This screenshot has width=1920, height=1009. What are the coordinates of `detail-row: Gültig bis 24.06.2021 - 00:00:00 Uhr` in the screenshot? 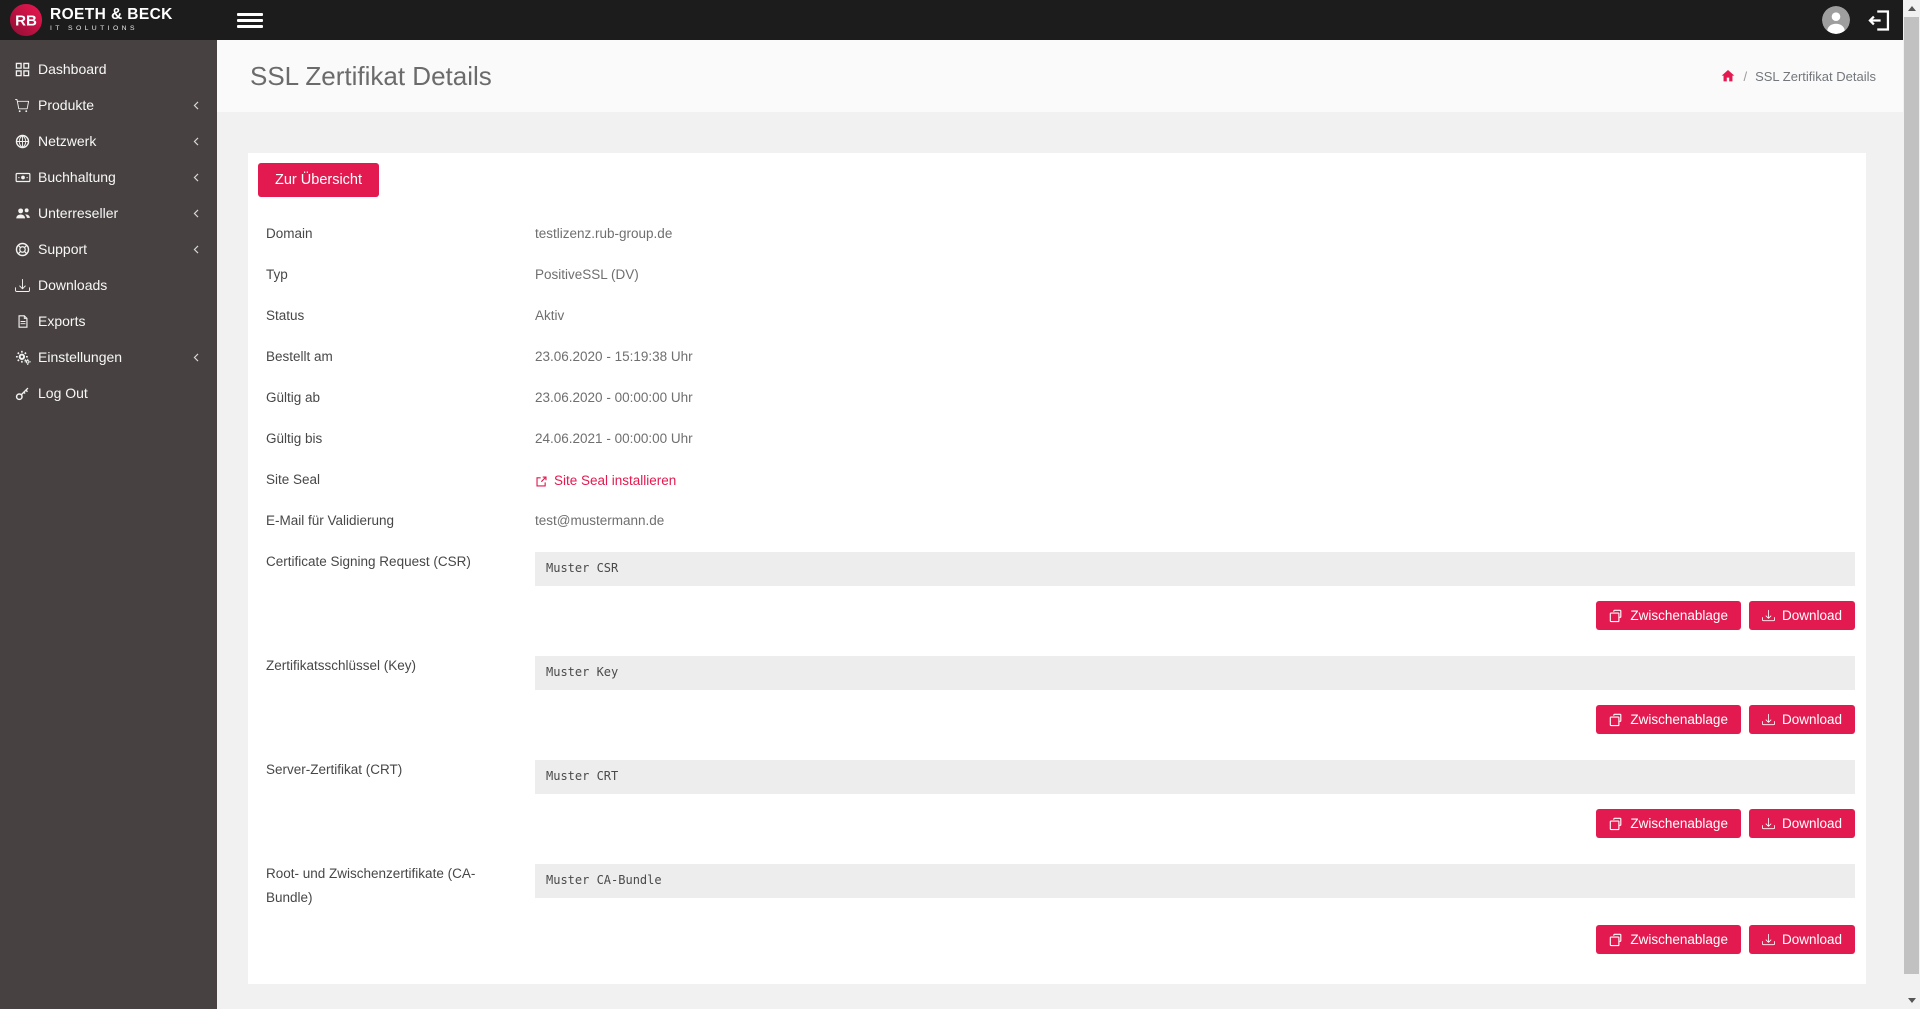 It's located at (1056, 440).